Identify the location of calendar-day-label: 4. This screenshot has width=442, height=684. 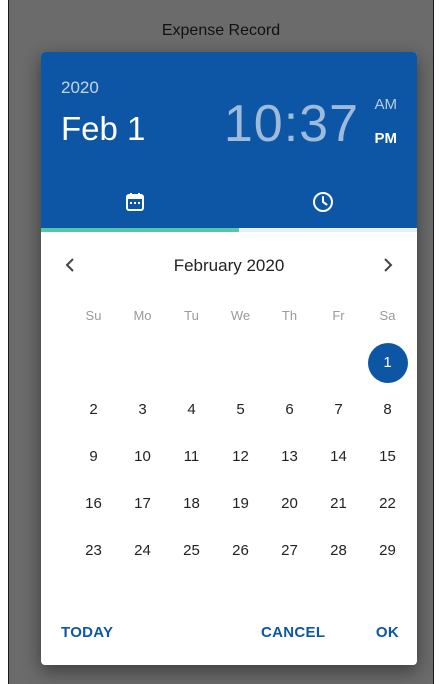
(191, 409).